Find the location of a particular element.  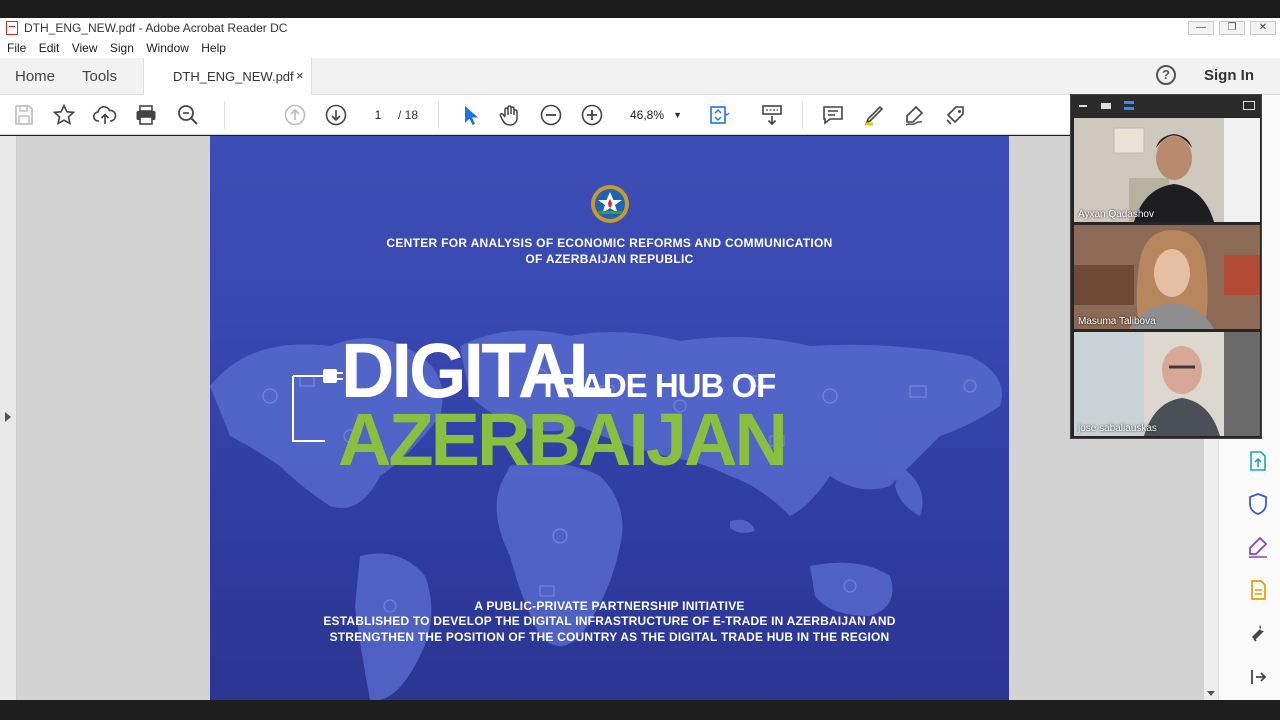

tab-document: DTH_ENG_NEW.pdf × is located at coordinates (227, 76).